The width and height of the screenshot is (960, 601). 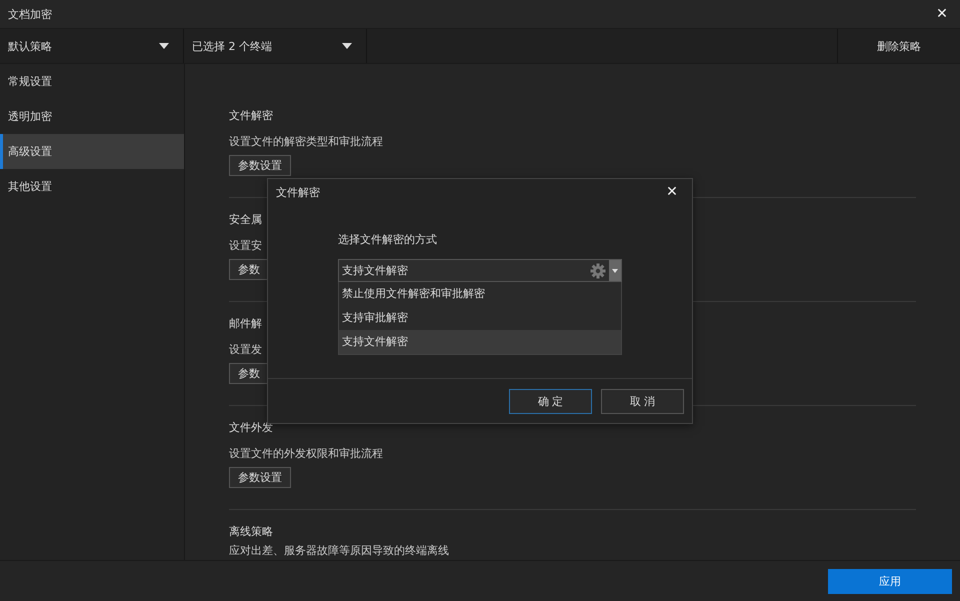 I want to click on dropdown-option: 支持审批解密, so click(x=480, y=318).